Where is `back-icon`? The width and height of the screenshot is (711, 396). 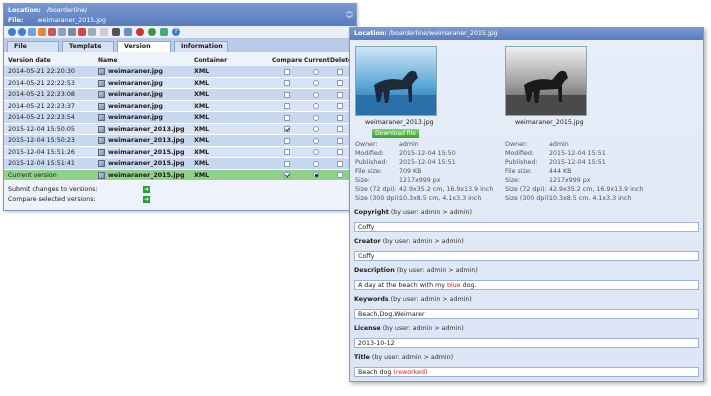
back-icon is located at coordinates (12, 32).